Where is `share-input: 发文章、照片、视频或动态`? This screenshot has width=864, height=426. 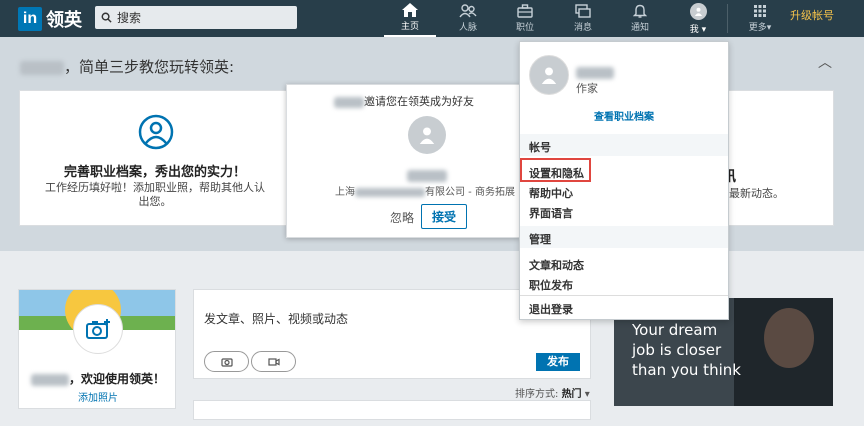 share-input: 发文章、照片、视频或动态 is located at coordinates (276, 318).